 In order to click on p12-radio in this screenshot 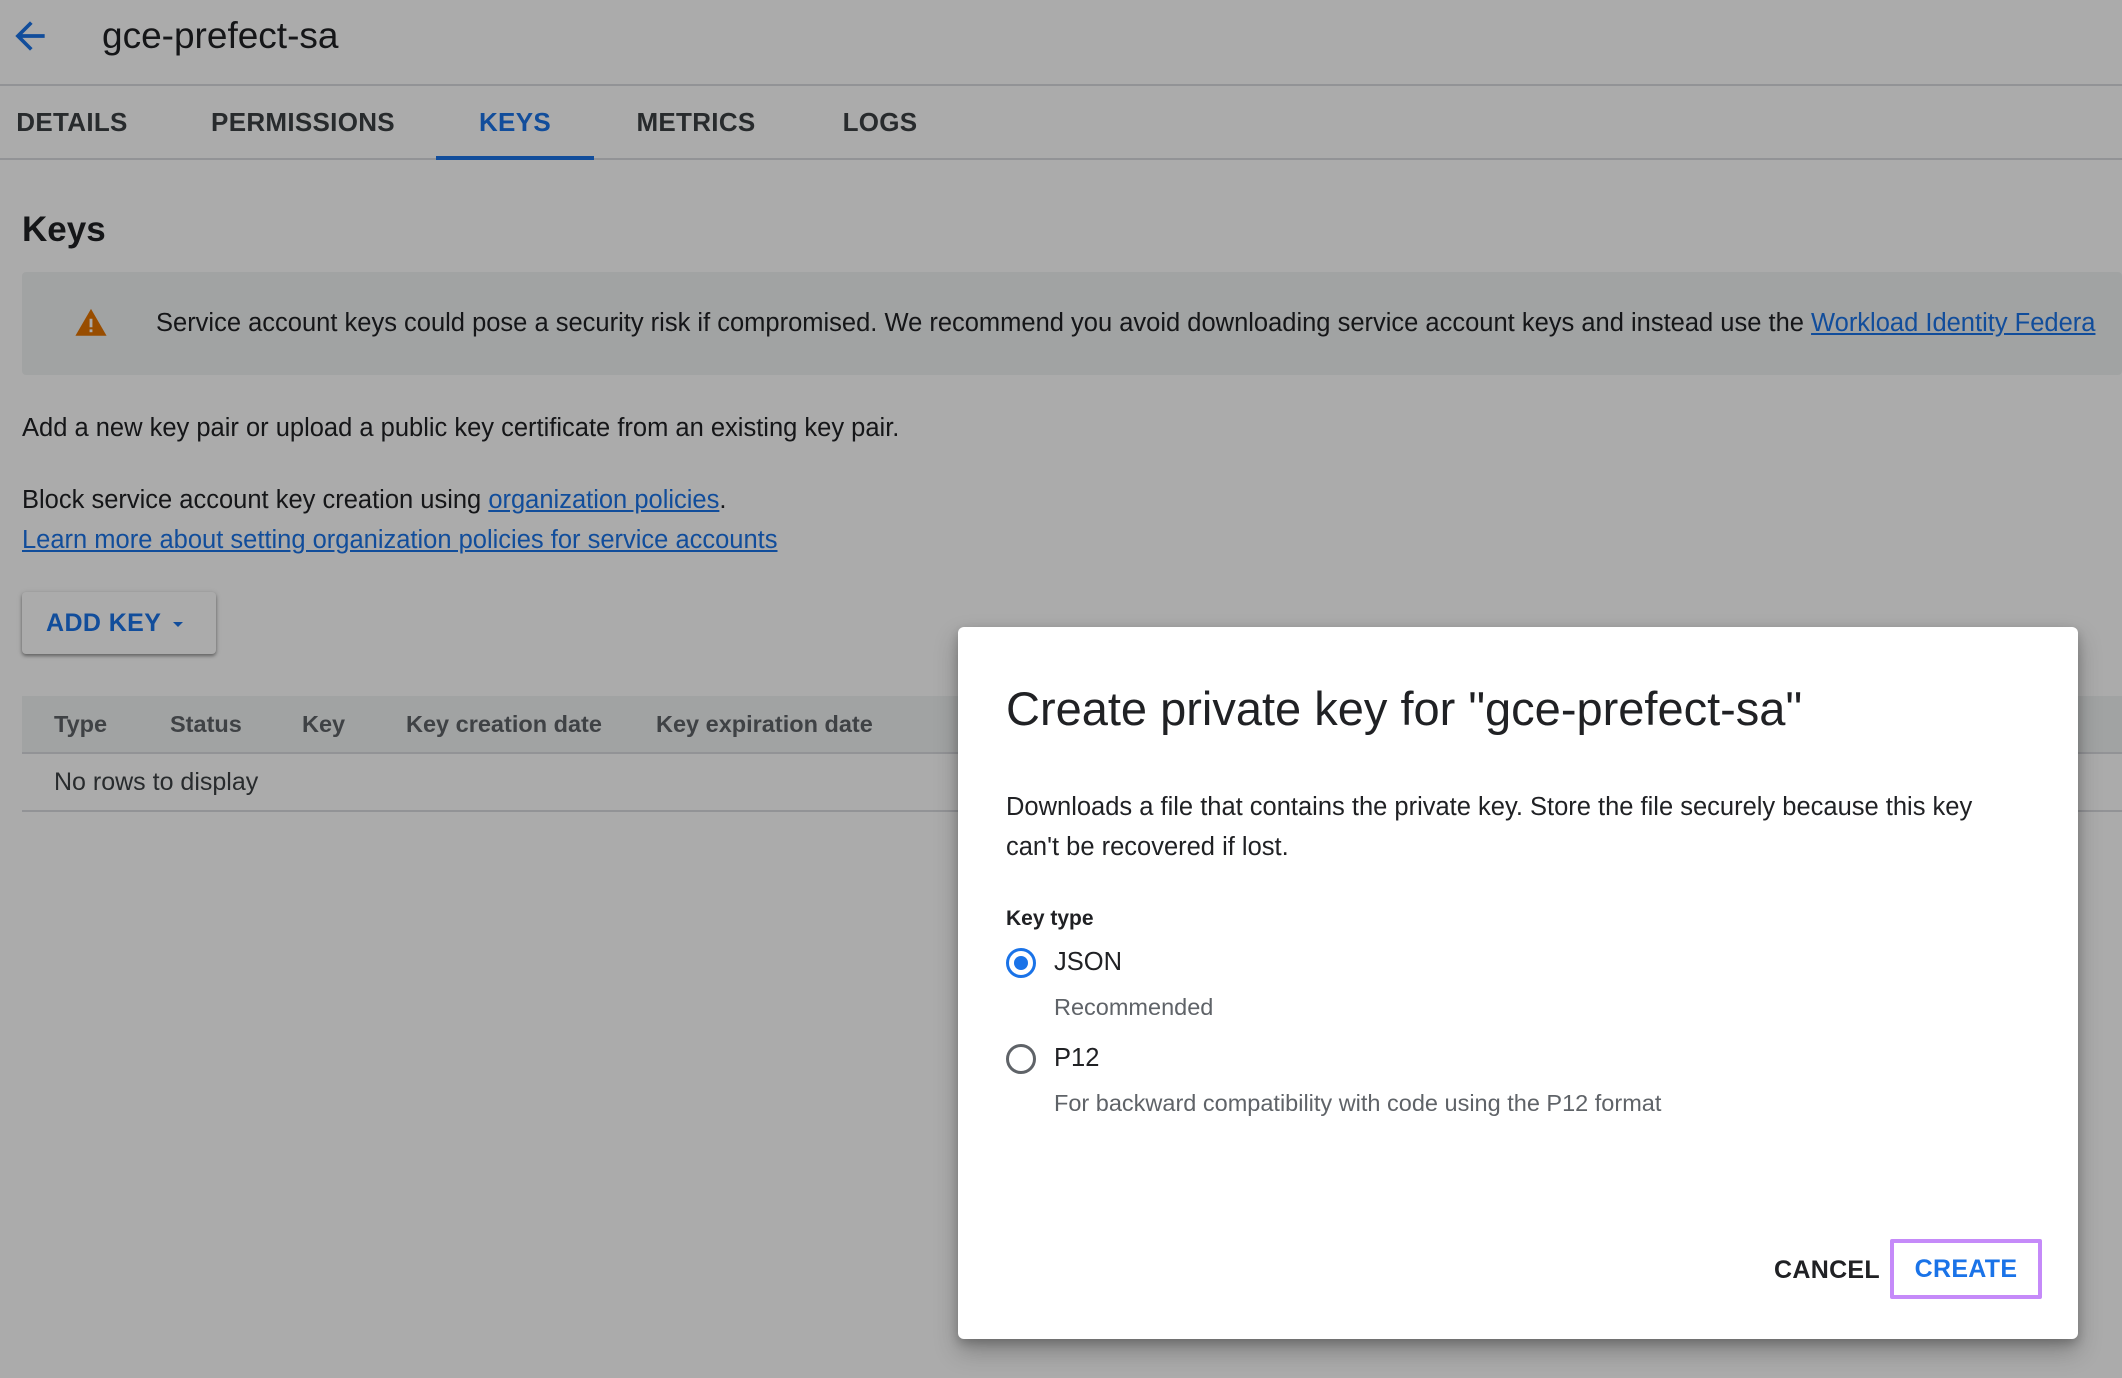, I will do `click(1021, 1059)`.